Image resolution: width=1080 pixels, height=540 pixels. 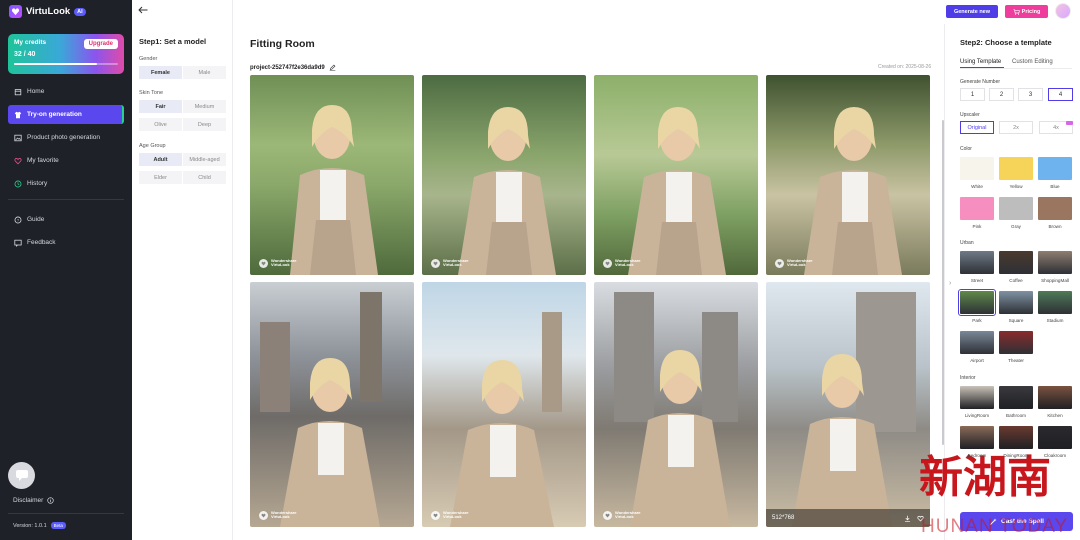 What do you see at coordinates (977, 127) in the screenshot?
I see `upscaler-original: Original` at bounding box center [977, 127].